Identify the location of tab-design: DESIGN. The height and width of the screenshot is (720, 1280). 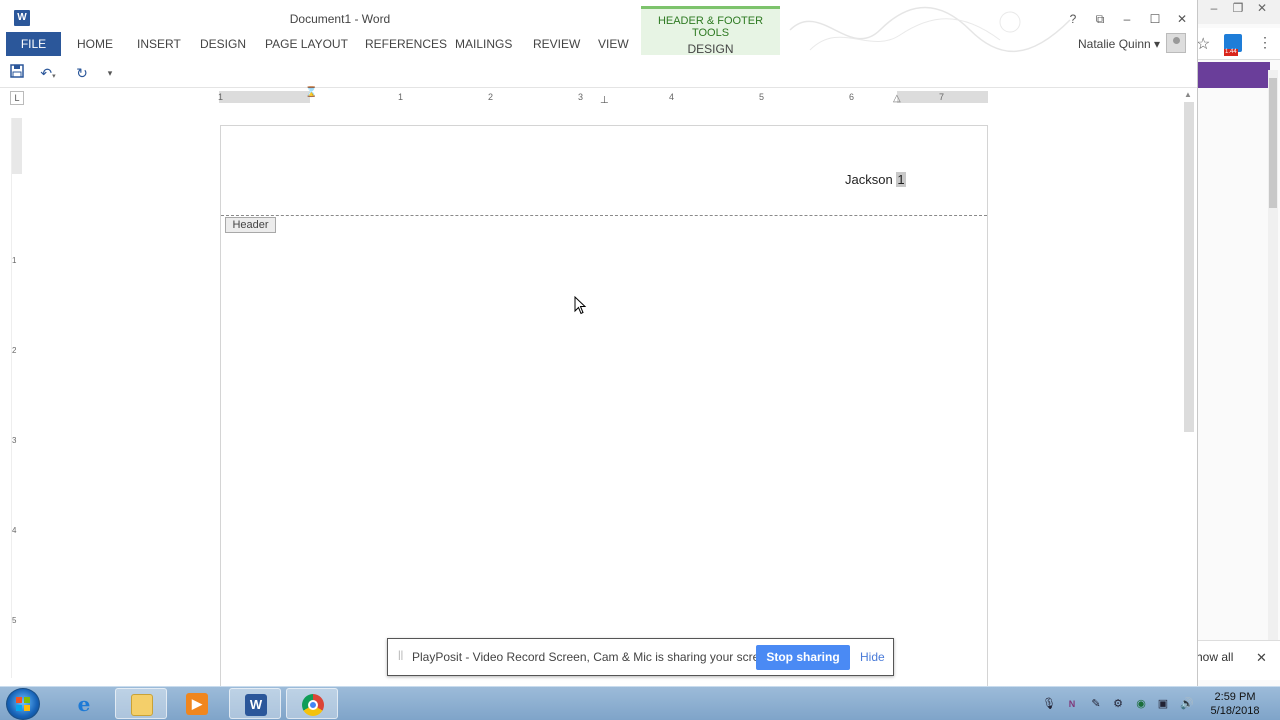
(223, 44).